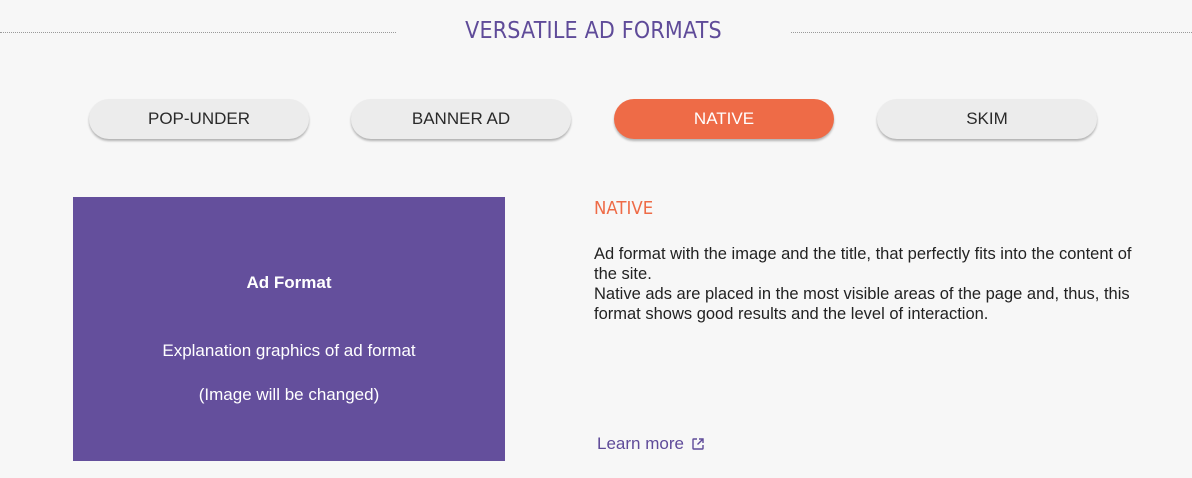  I want to click on graphic-title: Ad Format, so click(289, 282).